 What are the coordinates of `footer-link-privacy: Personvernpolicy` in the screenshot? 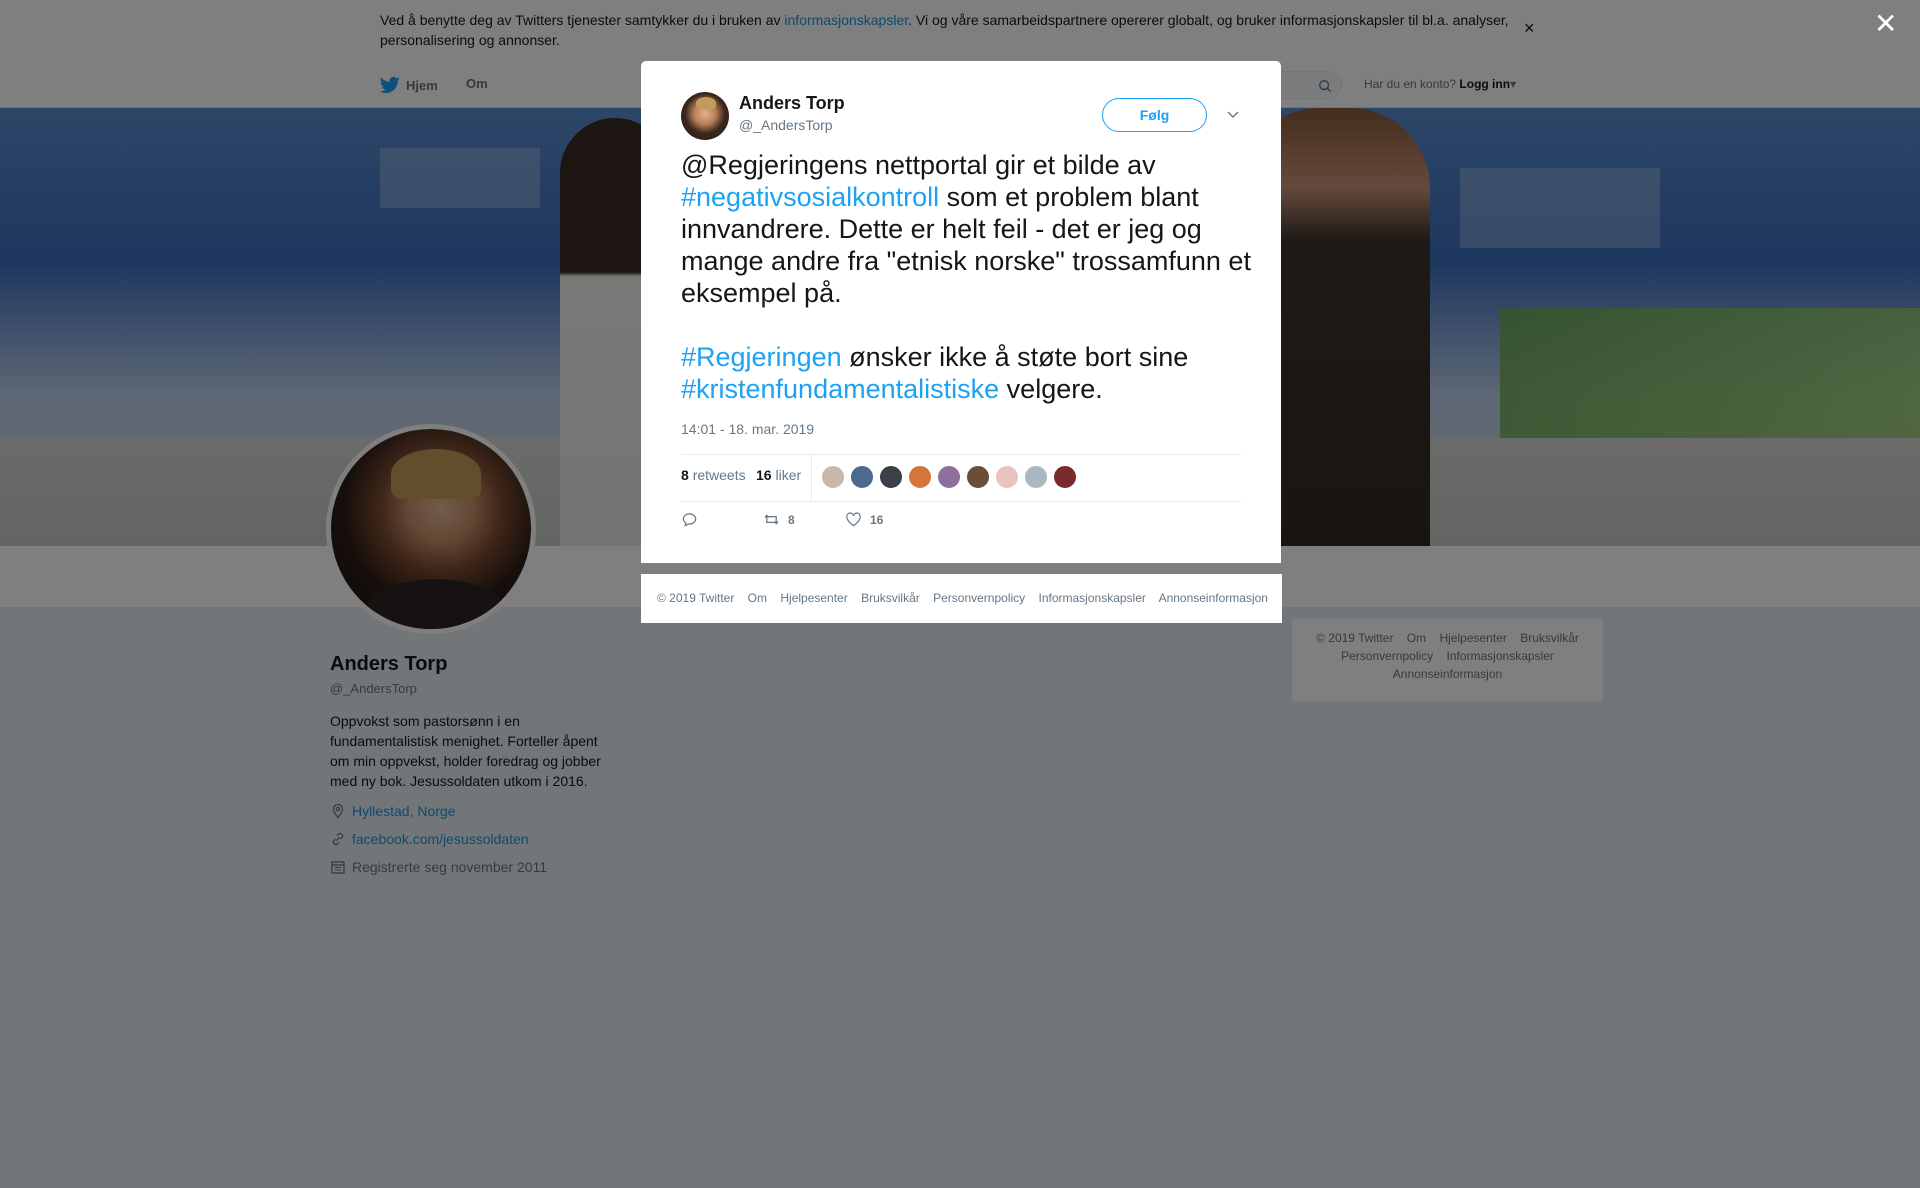 It's located at (979, 598).